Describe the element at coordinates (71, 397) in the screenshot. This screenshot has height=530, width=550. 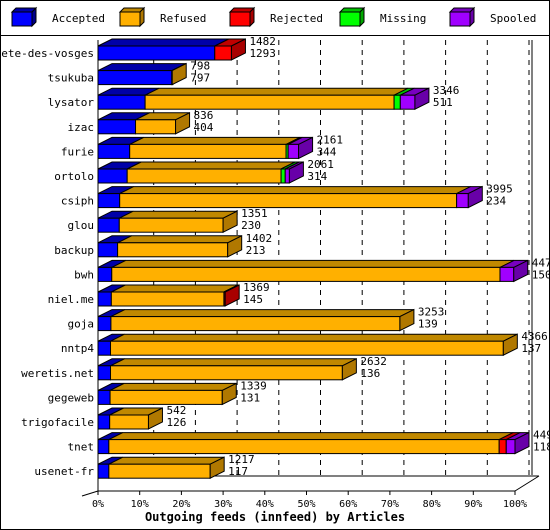
I see `category-label: gegeweb` at that location.